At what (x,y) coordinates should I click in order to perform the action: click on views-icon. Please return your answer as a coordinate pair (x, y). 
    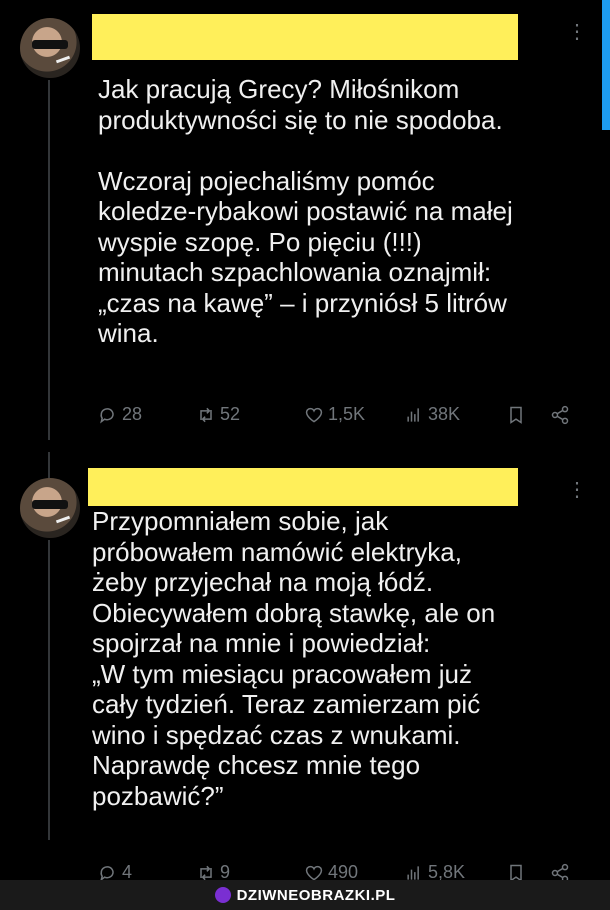
    Looking at the image, I should click on (413, 414).